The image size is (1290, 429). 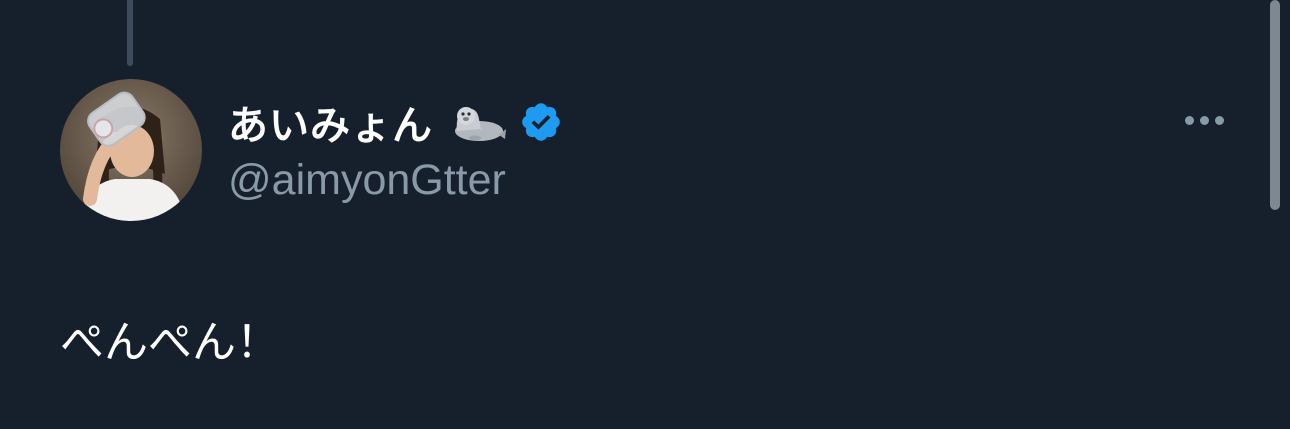 I want to click on scrollbar, so click(x=1275, y=105).